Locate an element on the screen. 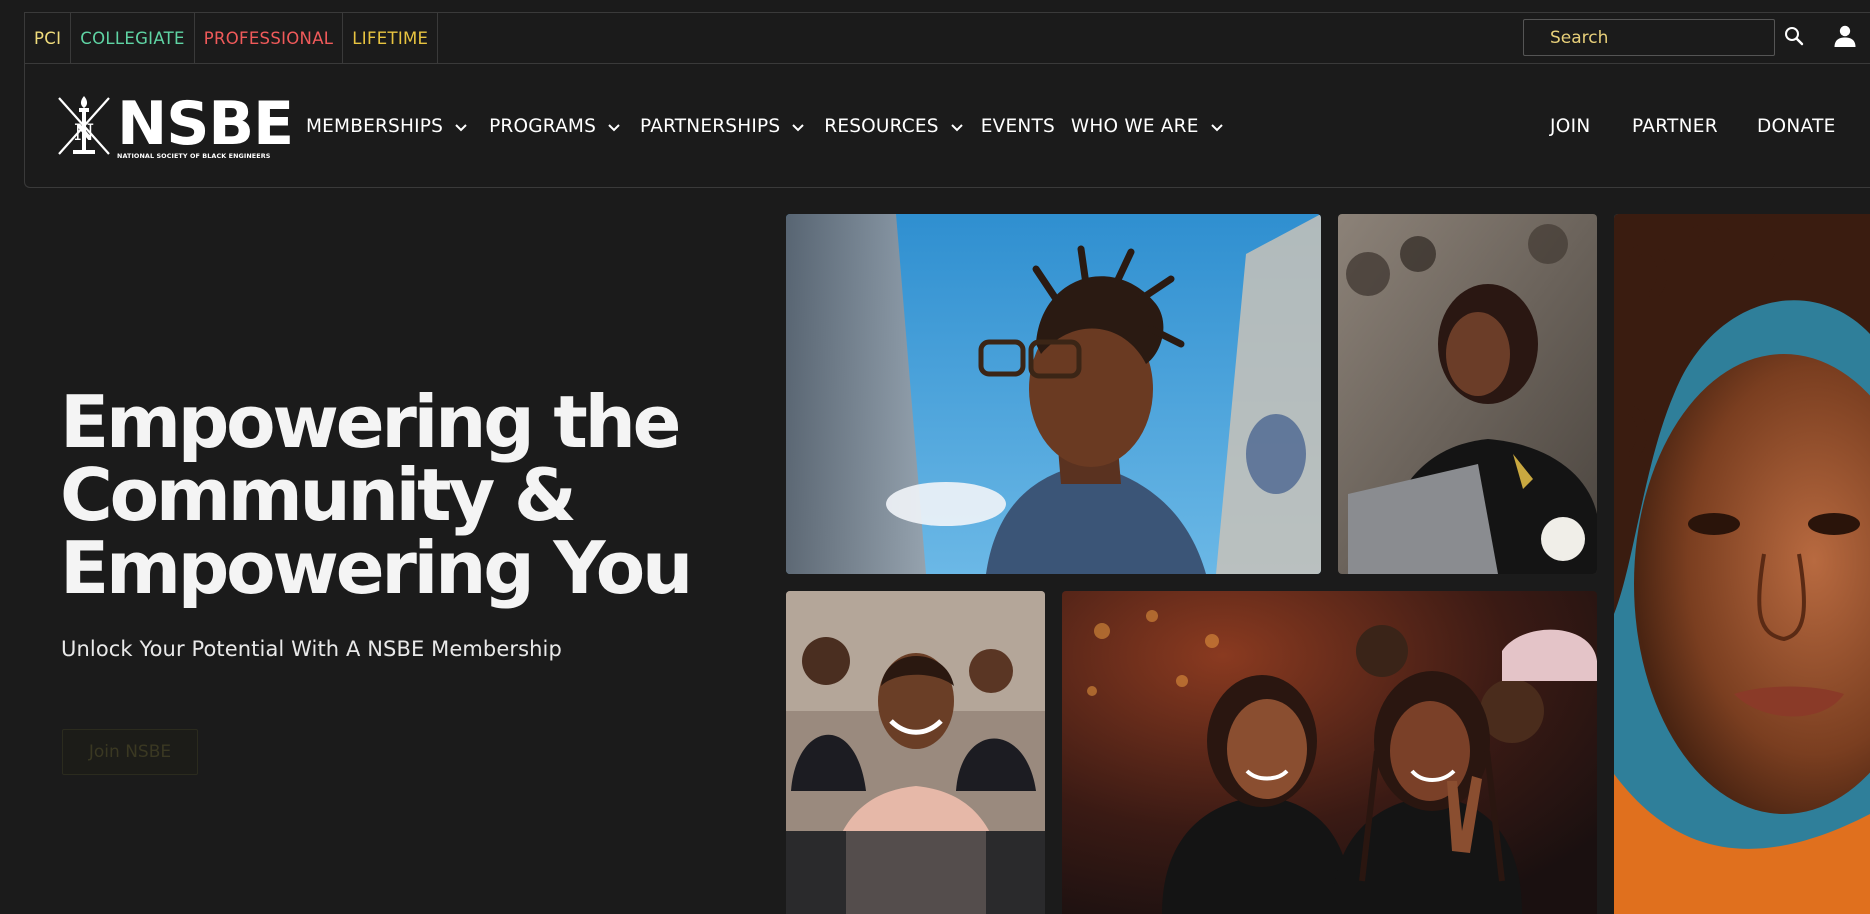 This screenshot has height=914, width=1870. nav-programs: PROGRAMS is located at coordinates (554, 126).